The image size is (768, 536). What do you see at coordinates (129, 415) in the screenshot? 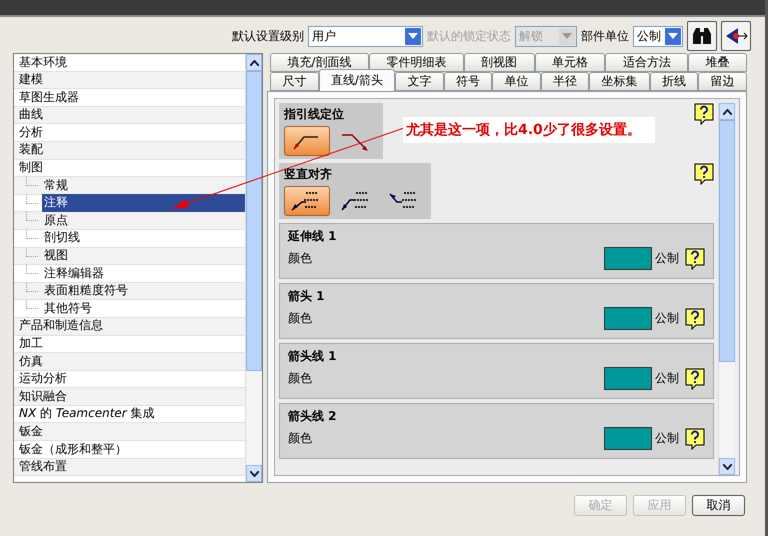
I see `tree-item: NX 的 Teamcenter 集成` at bounding box center [129, 415].